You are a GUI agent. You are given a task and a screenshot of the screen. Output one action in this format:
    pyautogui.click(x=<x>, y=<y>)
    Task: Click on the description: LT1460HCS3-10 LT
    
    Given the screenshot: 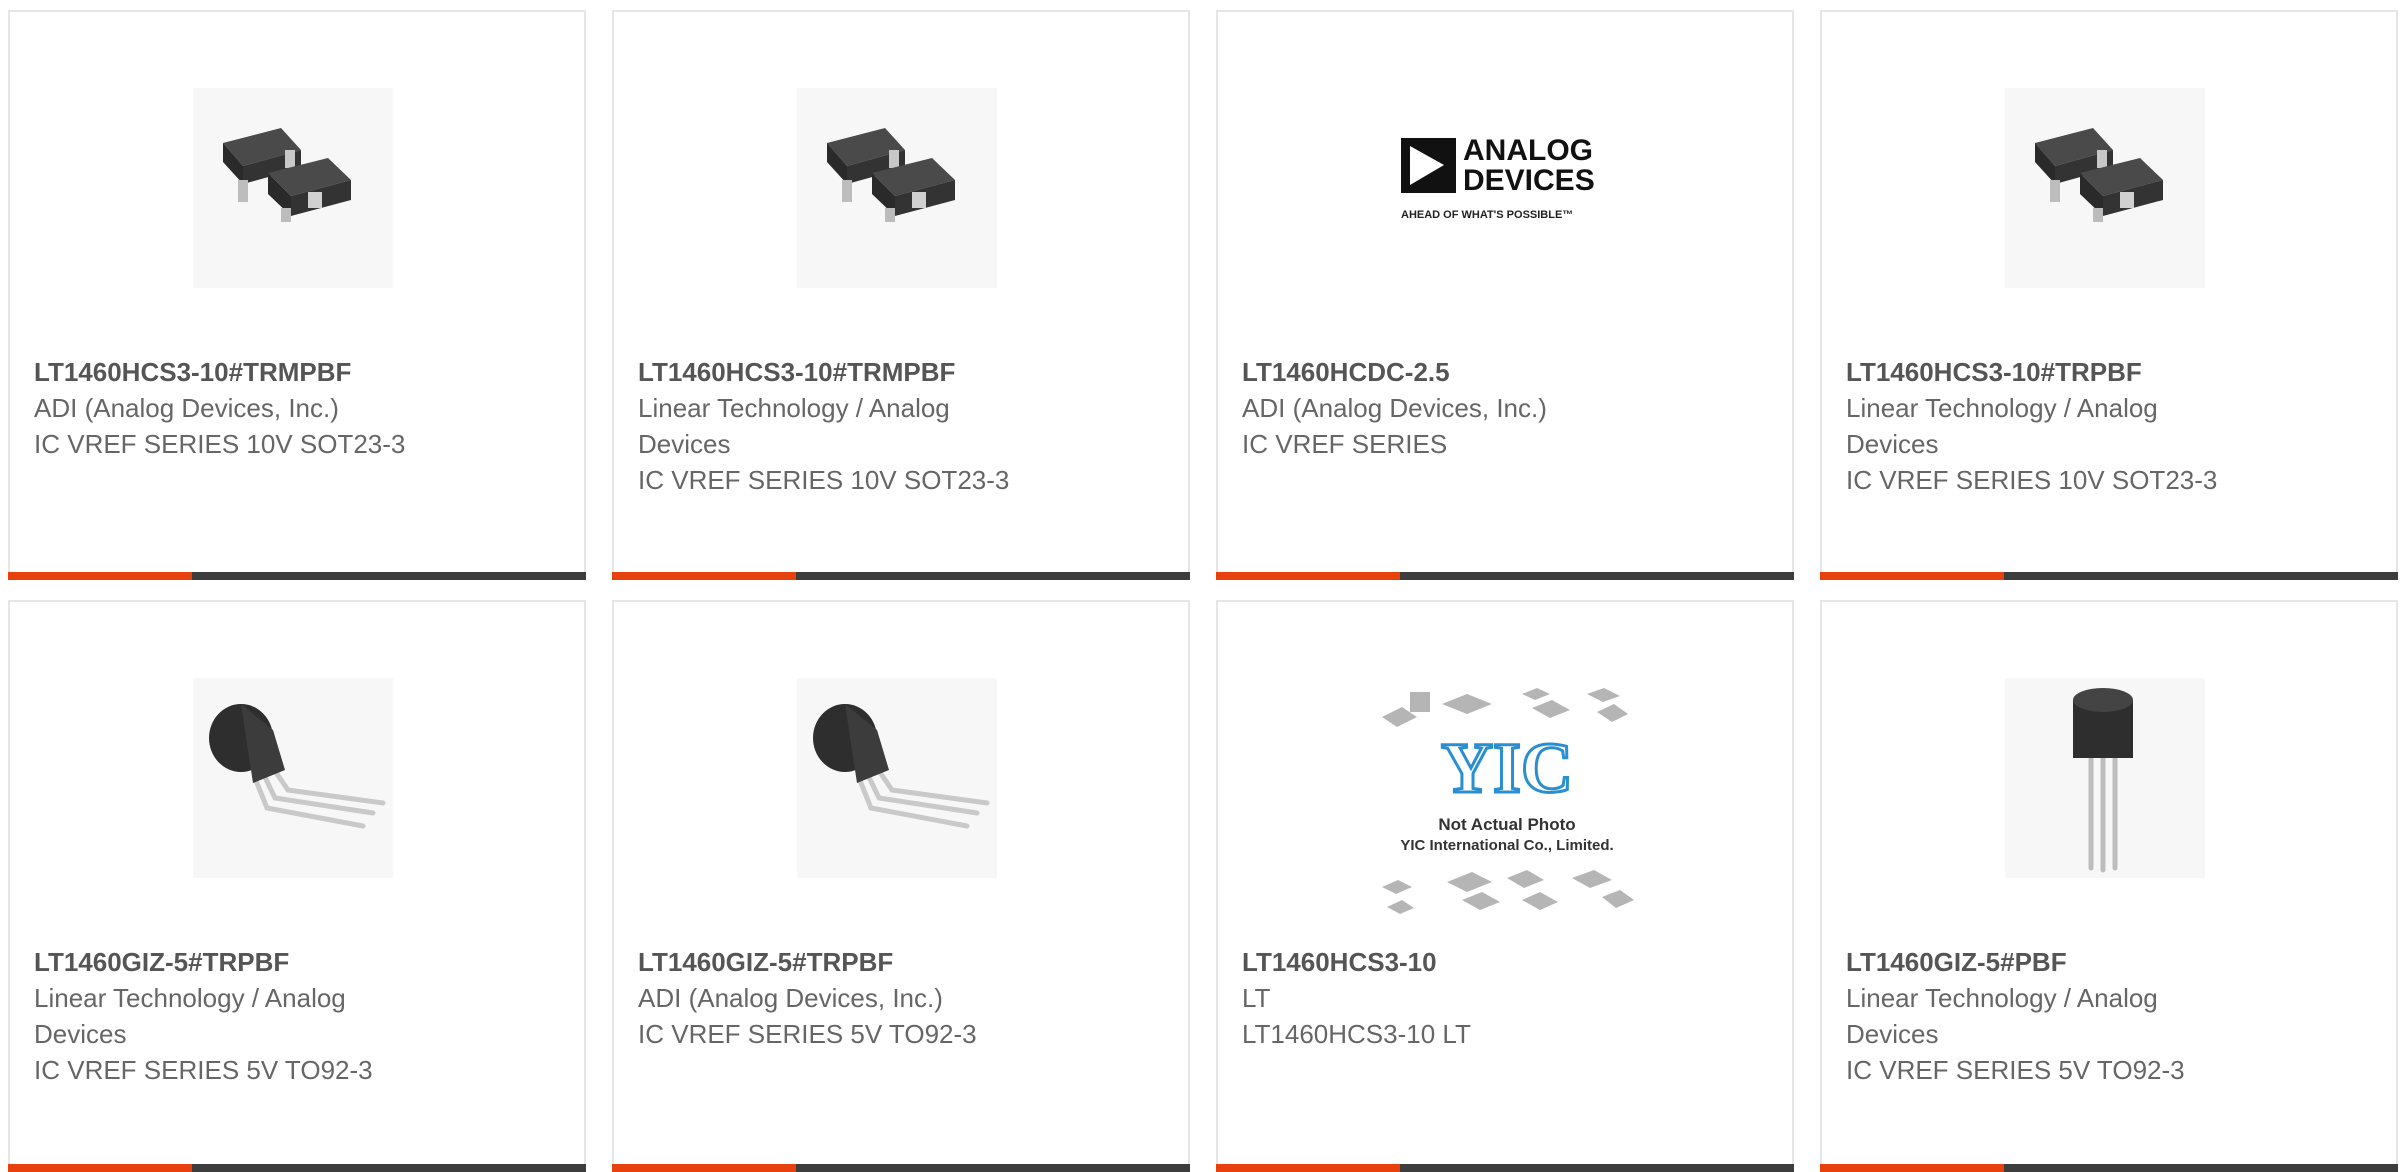 What is the action you would take?
    pyautogui.click(x=1356, y=1034)
    